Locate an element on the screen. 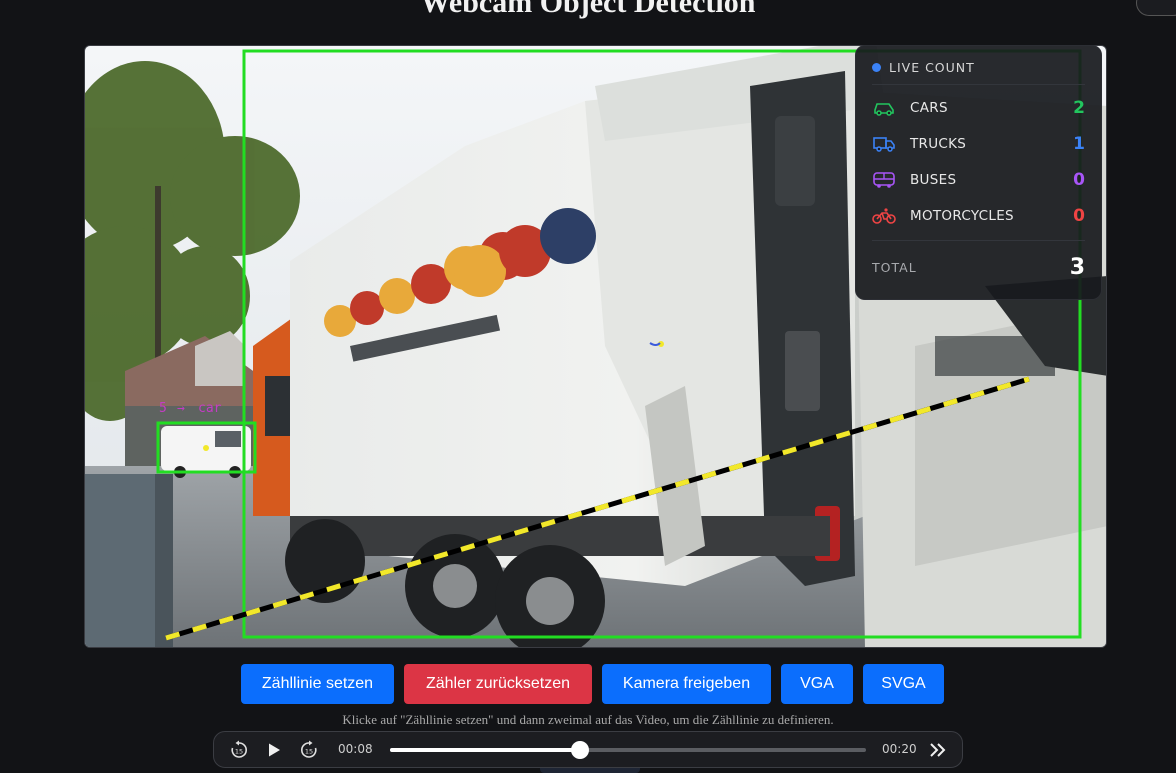  duration: 00:20 is located at coordinates (899, 749).